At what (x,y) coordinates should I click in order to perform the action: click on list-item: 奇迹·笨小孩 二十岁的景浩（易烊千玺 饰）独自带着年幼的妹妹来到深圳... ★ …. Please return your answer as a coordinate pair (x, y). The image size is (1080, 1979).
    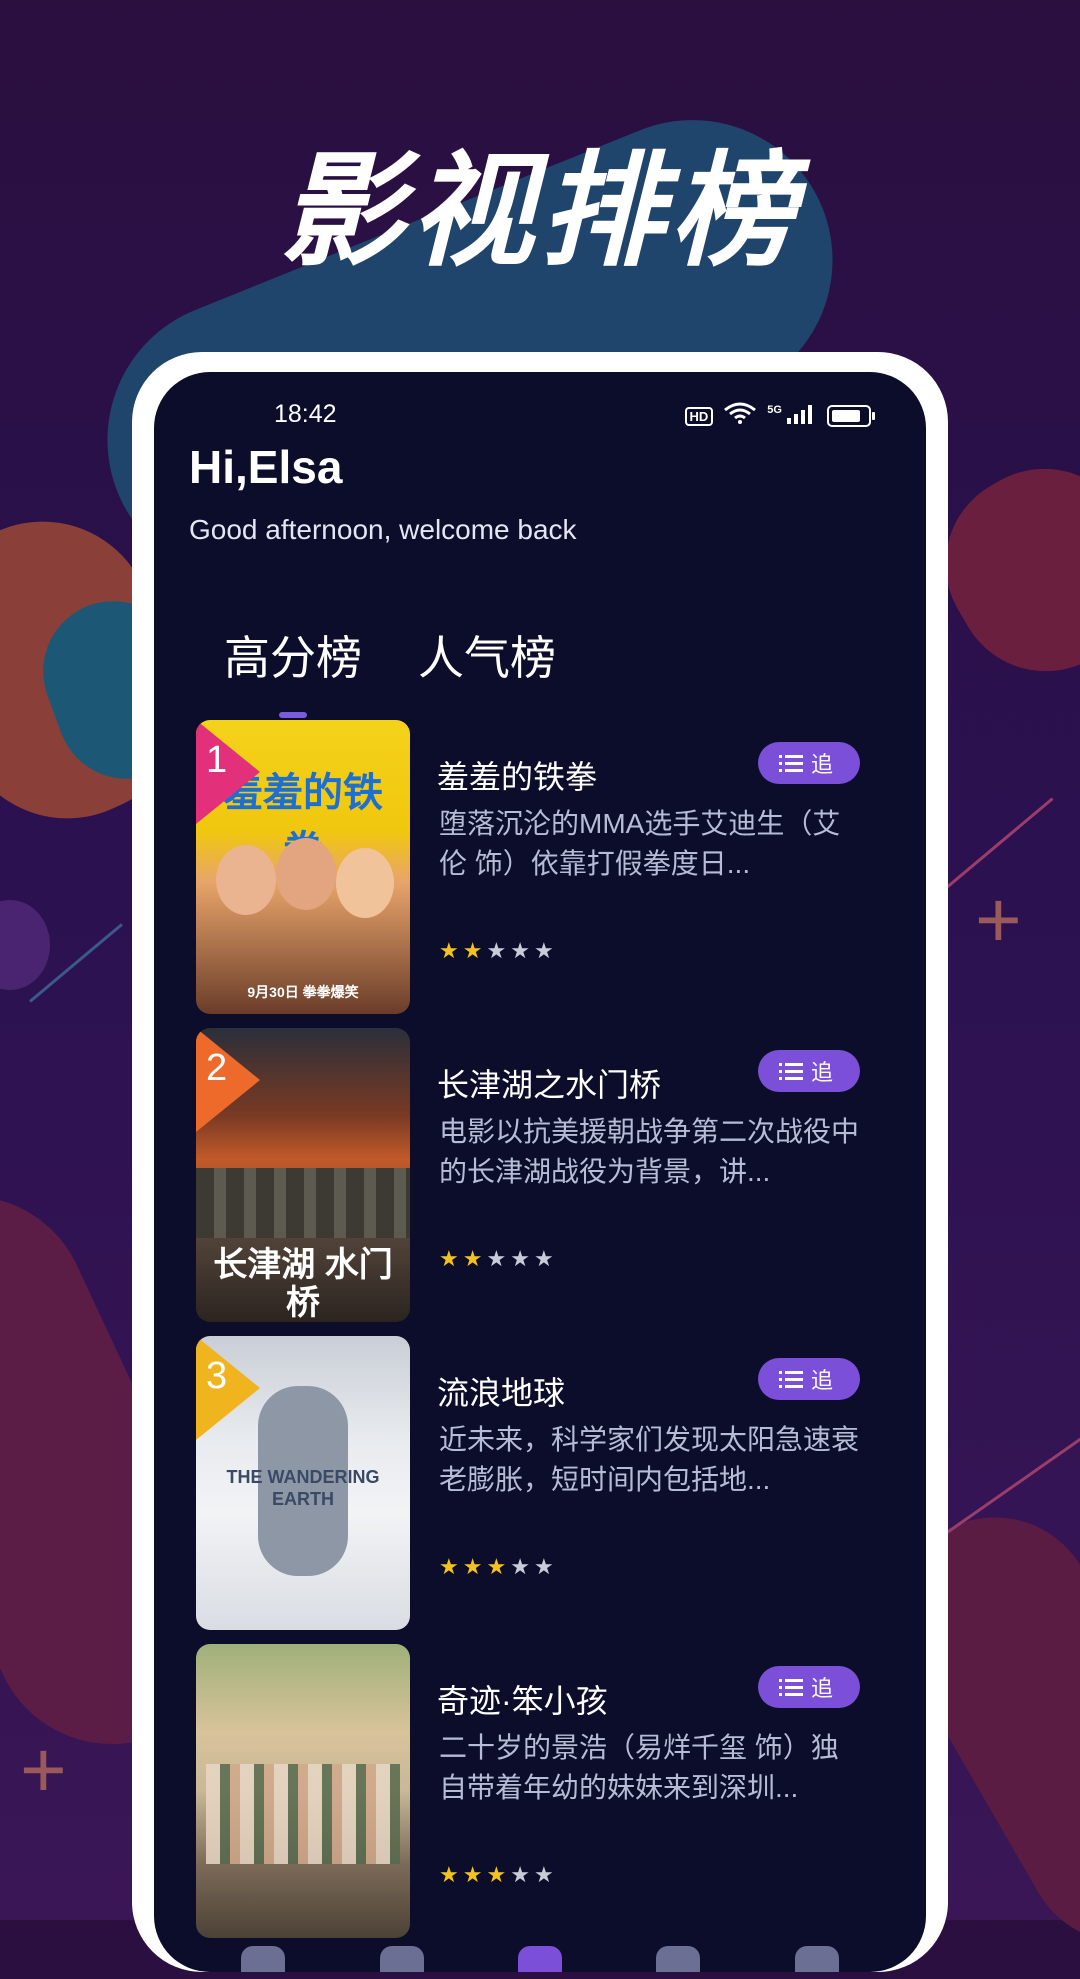
    Looking at the image, I should click on (540, 1791).